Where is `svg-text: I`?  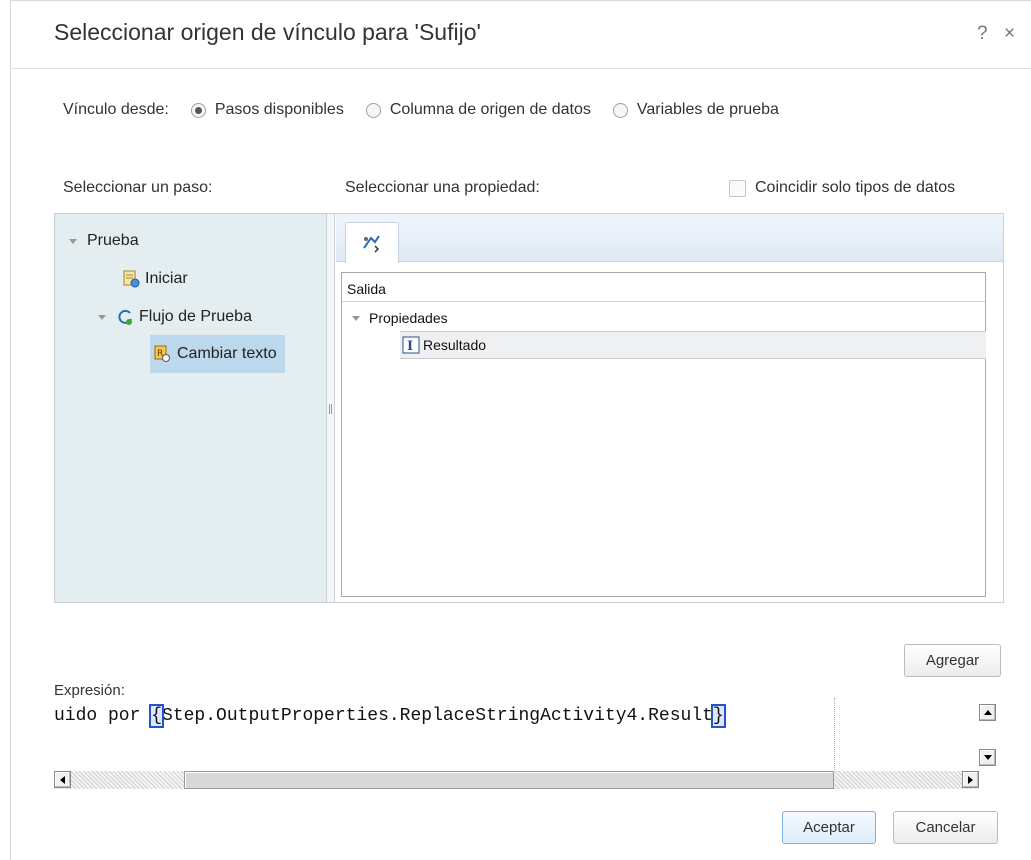
svg-text: I is located at coordinates (410, 346).